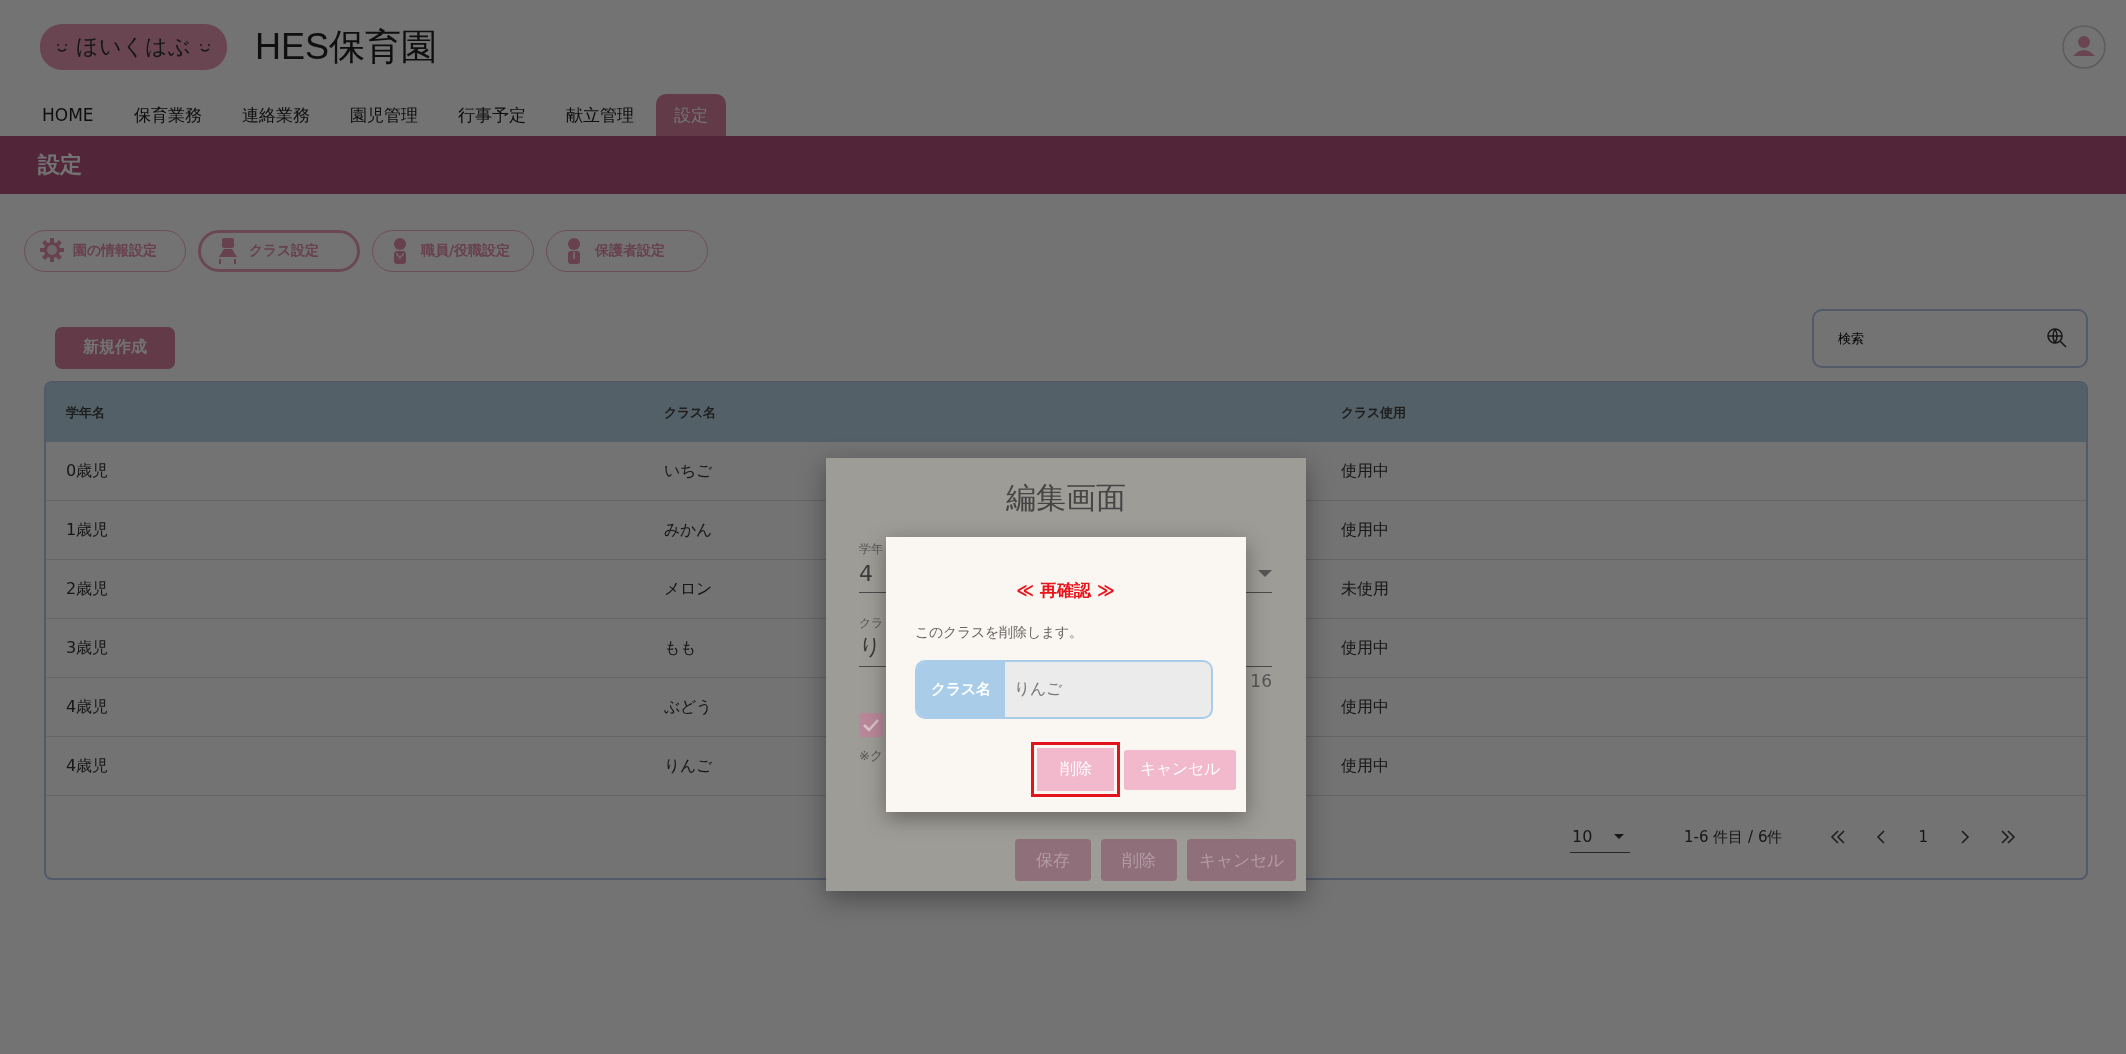  Describe the element at coordinates (1838, 837) in the screenshot. I see `first-page-icon` at that location.